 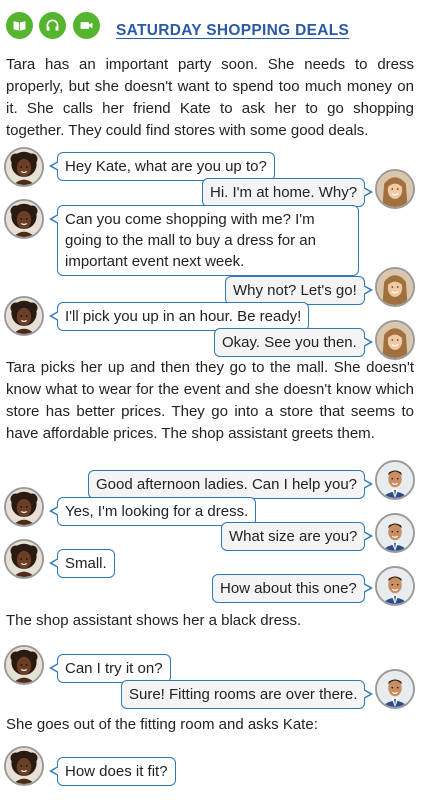 What do you see at coordinates (162, 166) in the screenshot?
I see `speech-bubble-tara: Hey Kate, what are you up to?` at bounding box center [162, 166].